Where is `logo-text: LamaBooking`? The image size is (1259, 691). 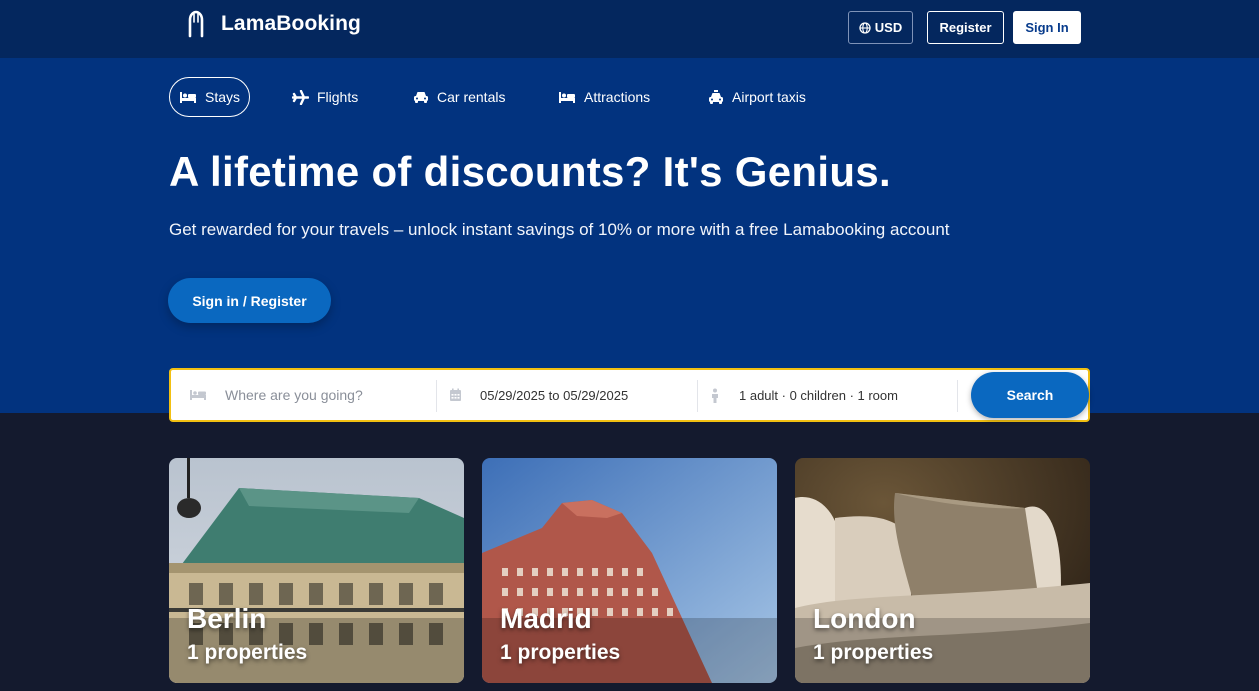
logo-text: LamaBooking is located at coordinates (291, 23).